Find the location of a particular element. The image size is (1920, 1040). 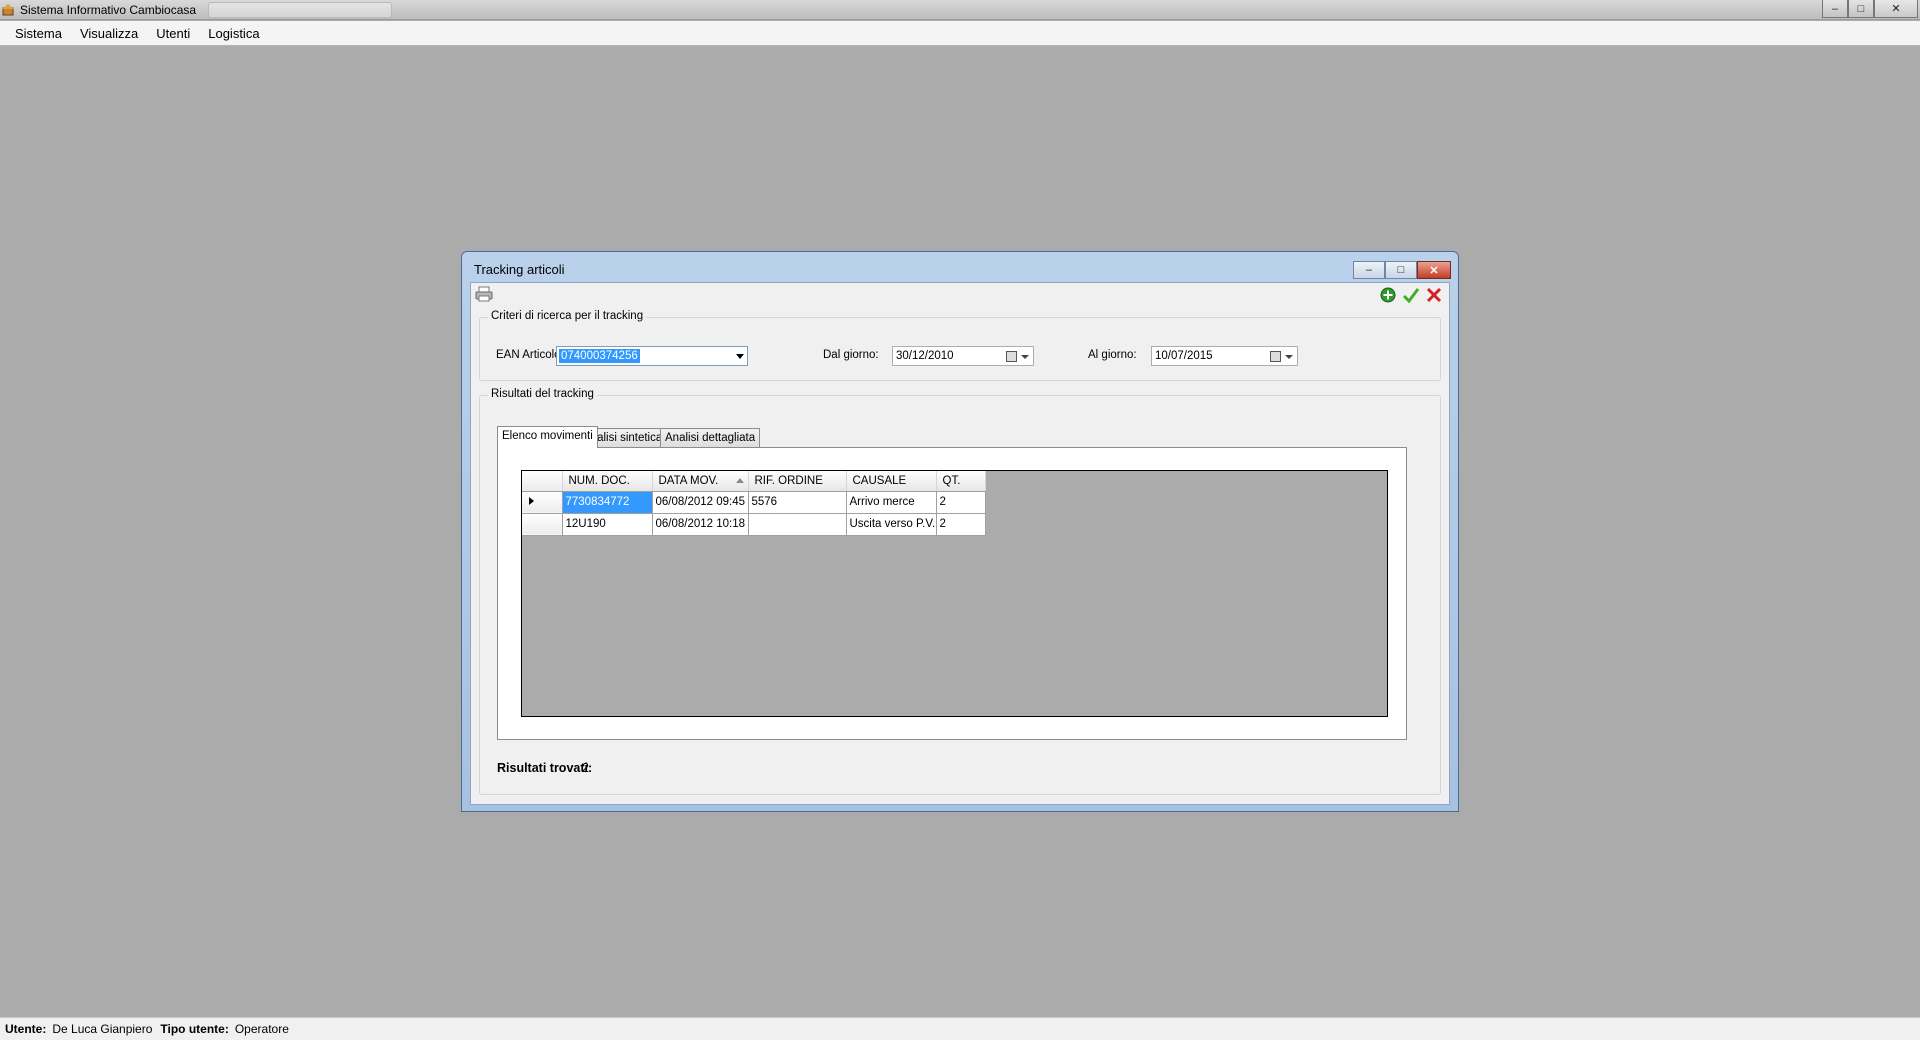

tab-analisi-dettagliata: Analisi dettagliata is located at coordinates (710, 438).